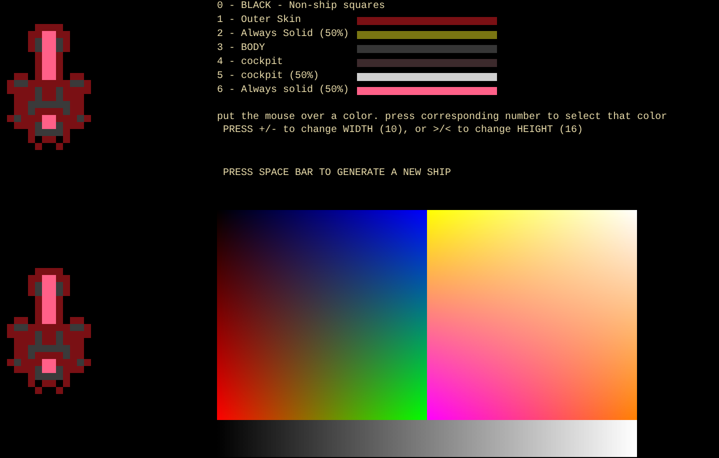  What do you see at coordinates (250, 63) in the screenshot?
I see `legend-label: 4 - cockpit` at bounding box center [250, 63].